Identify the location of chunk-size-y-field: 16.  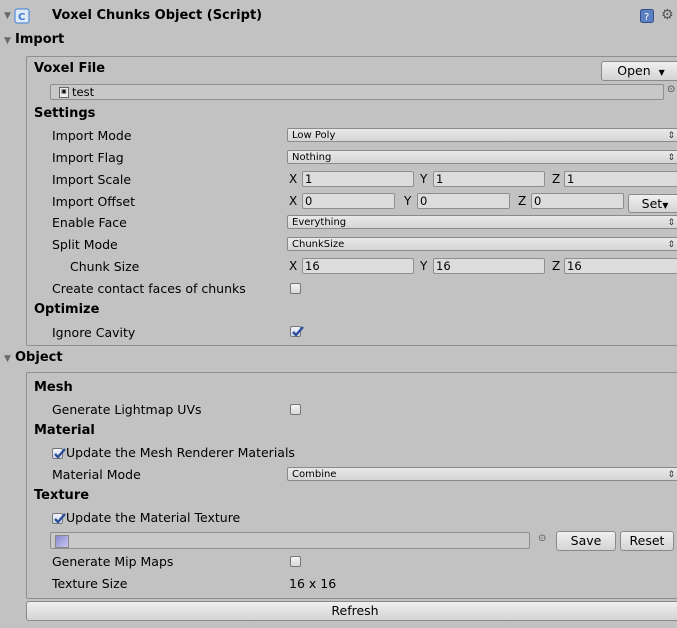
(489, 266).